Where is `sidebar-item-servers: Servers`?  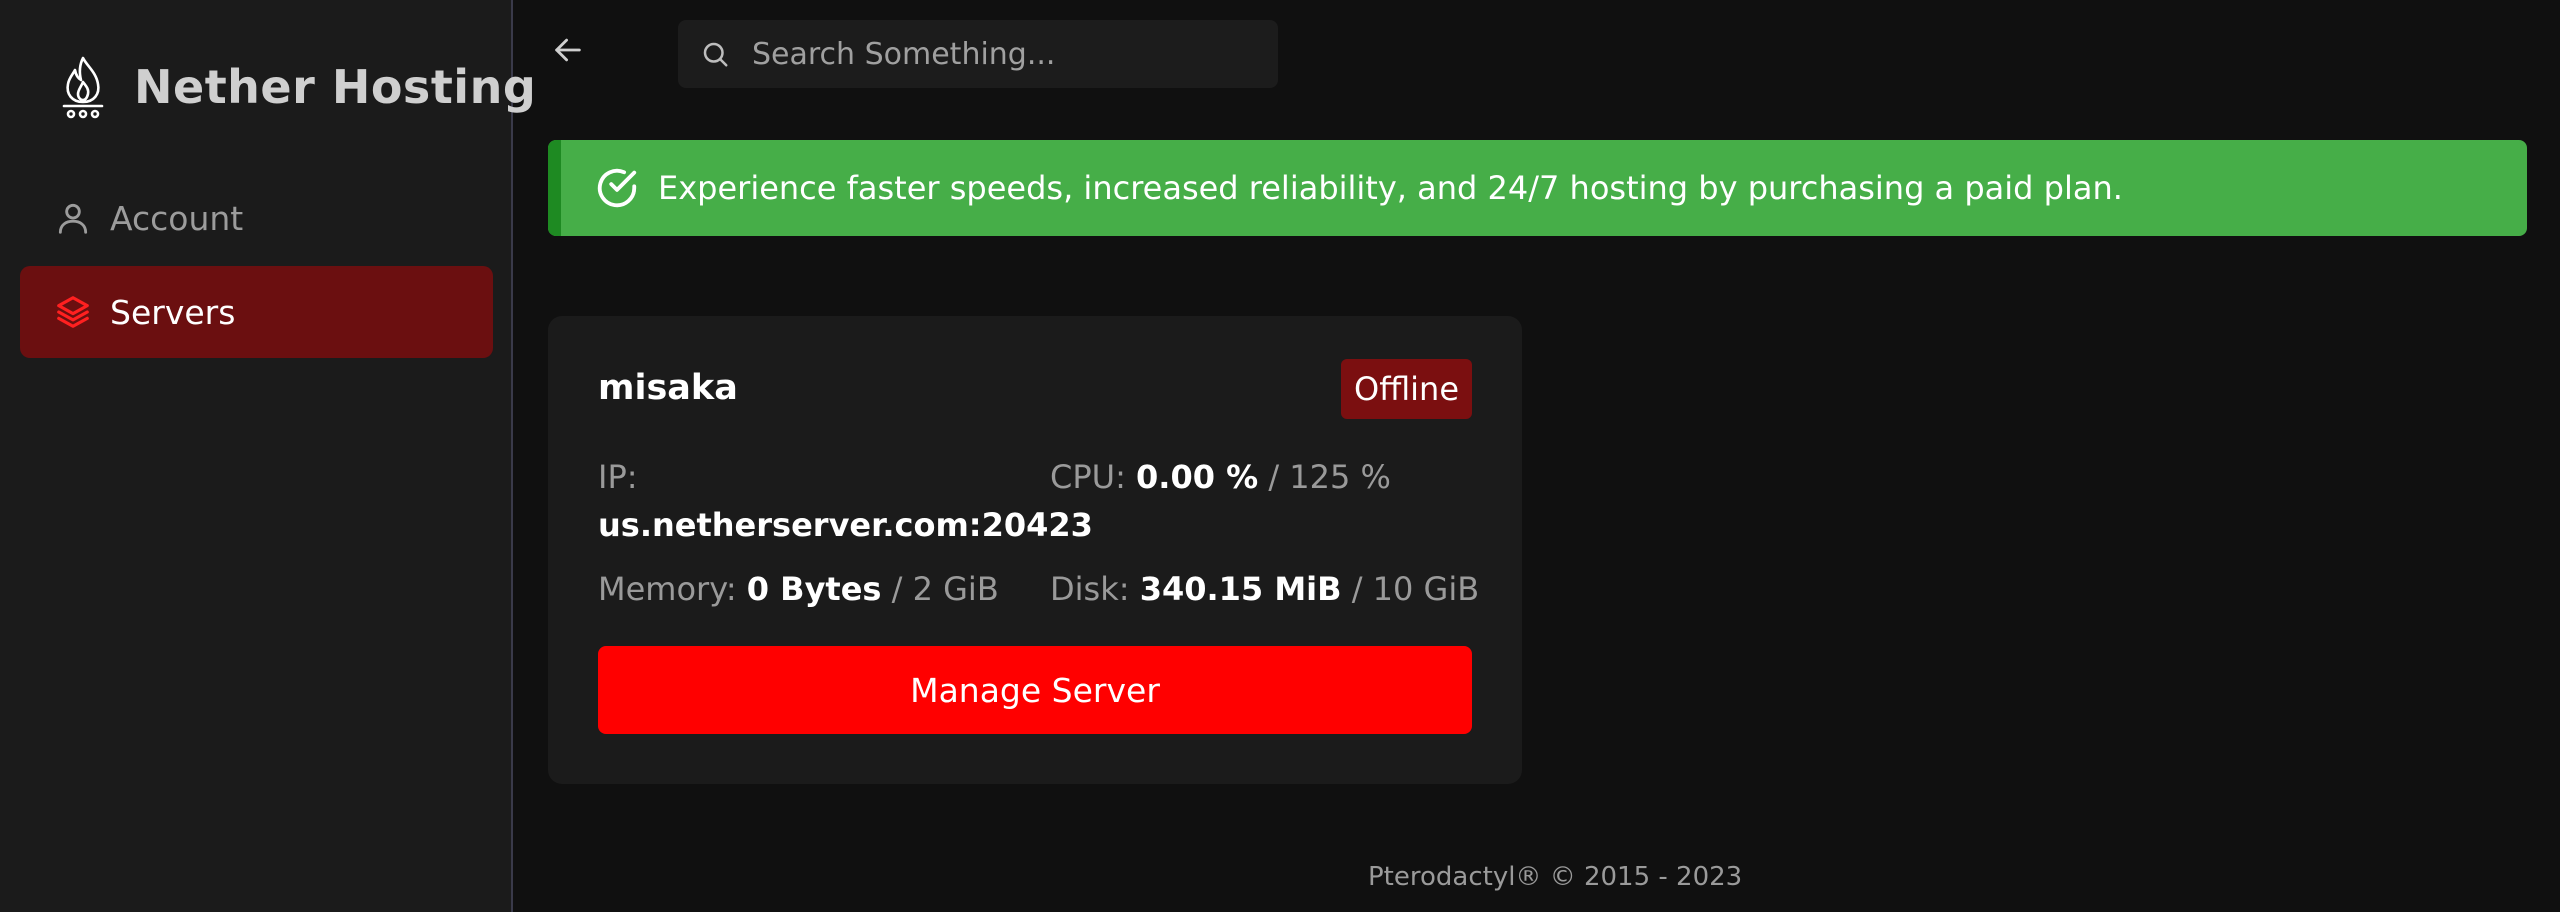 sidebar-item-servers: Servers is located at coordinates (256, 312).